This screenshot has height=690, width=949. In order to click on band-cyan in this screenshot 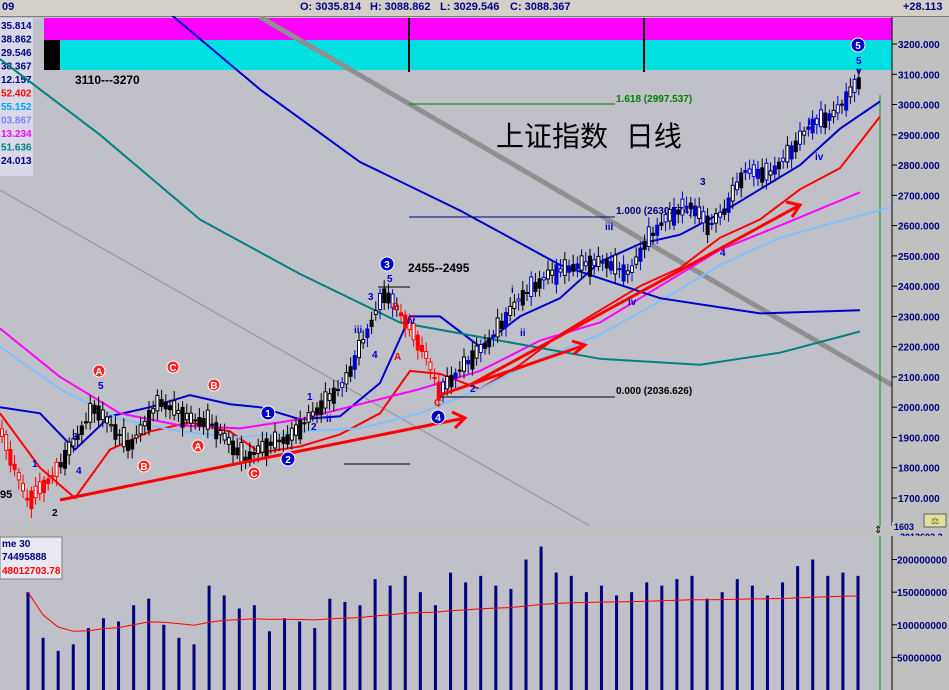, I will do `click(468, 55)`.